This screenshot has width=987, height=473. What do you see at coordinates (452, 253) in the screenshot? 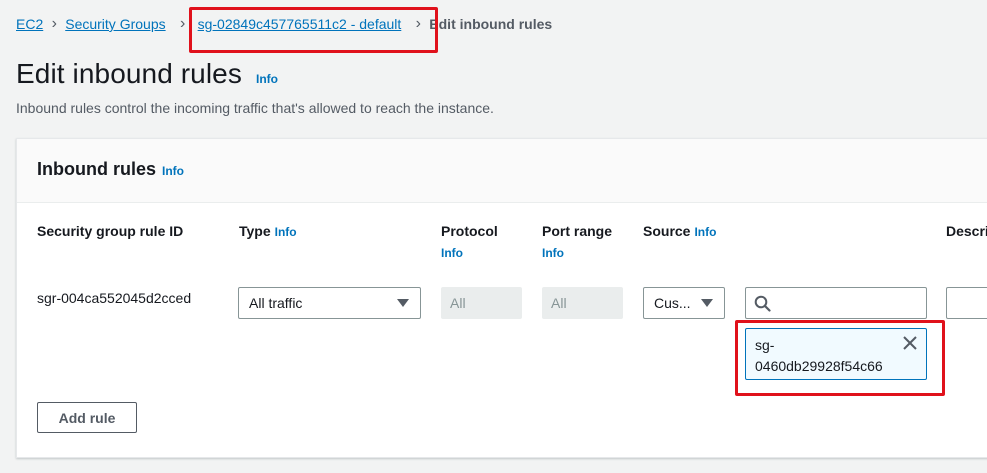
I see `protocol-info-link: Info` at bounding box center [452, 253].